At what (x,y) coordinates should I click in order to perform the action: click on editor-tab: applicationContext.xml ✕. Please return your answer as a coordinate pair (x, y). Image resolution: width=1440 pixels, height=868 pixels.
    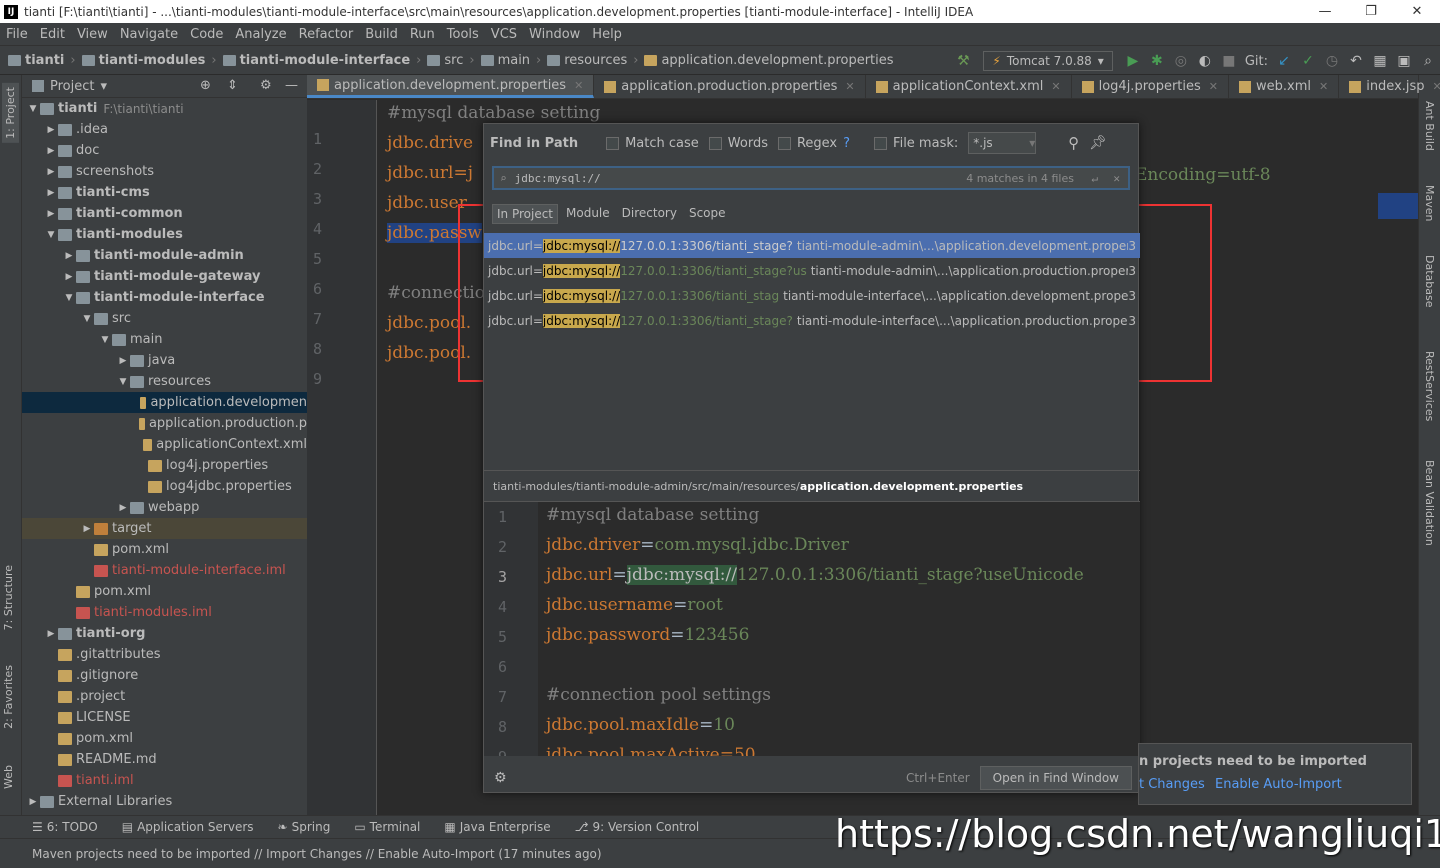
    Looking at the image, I should click on (969, 86).